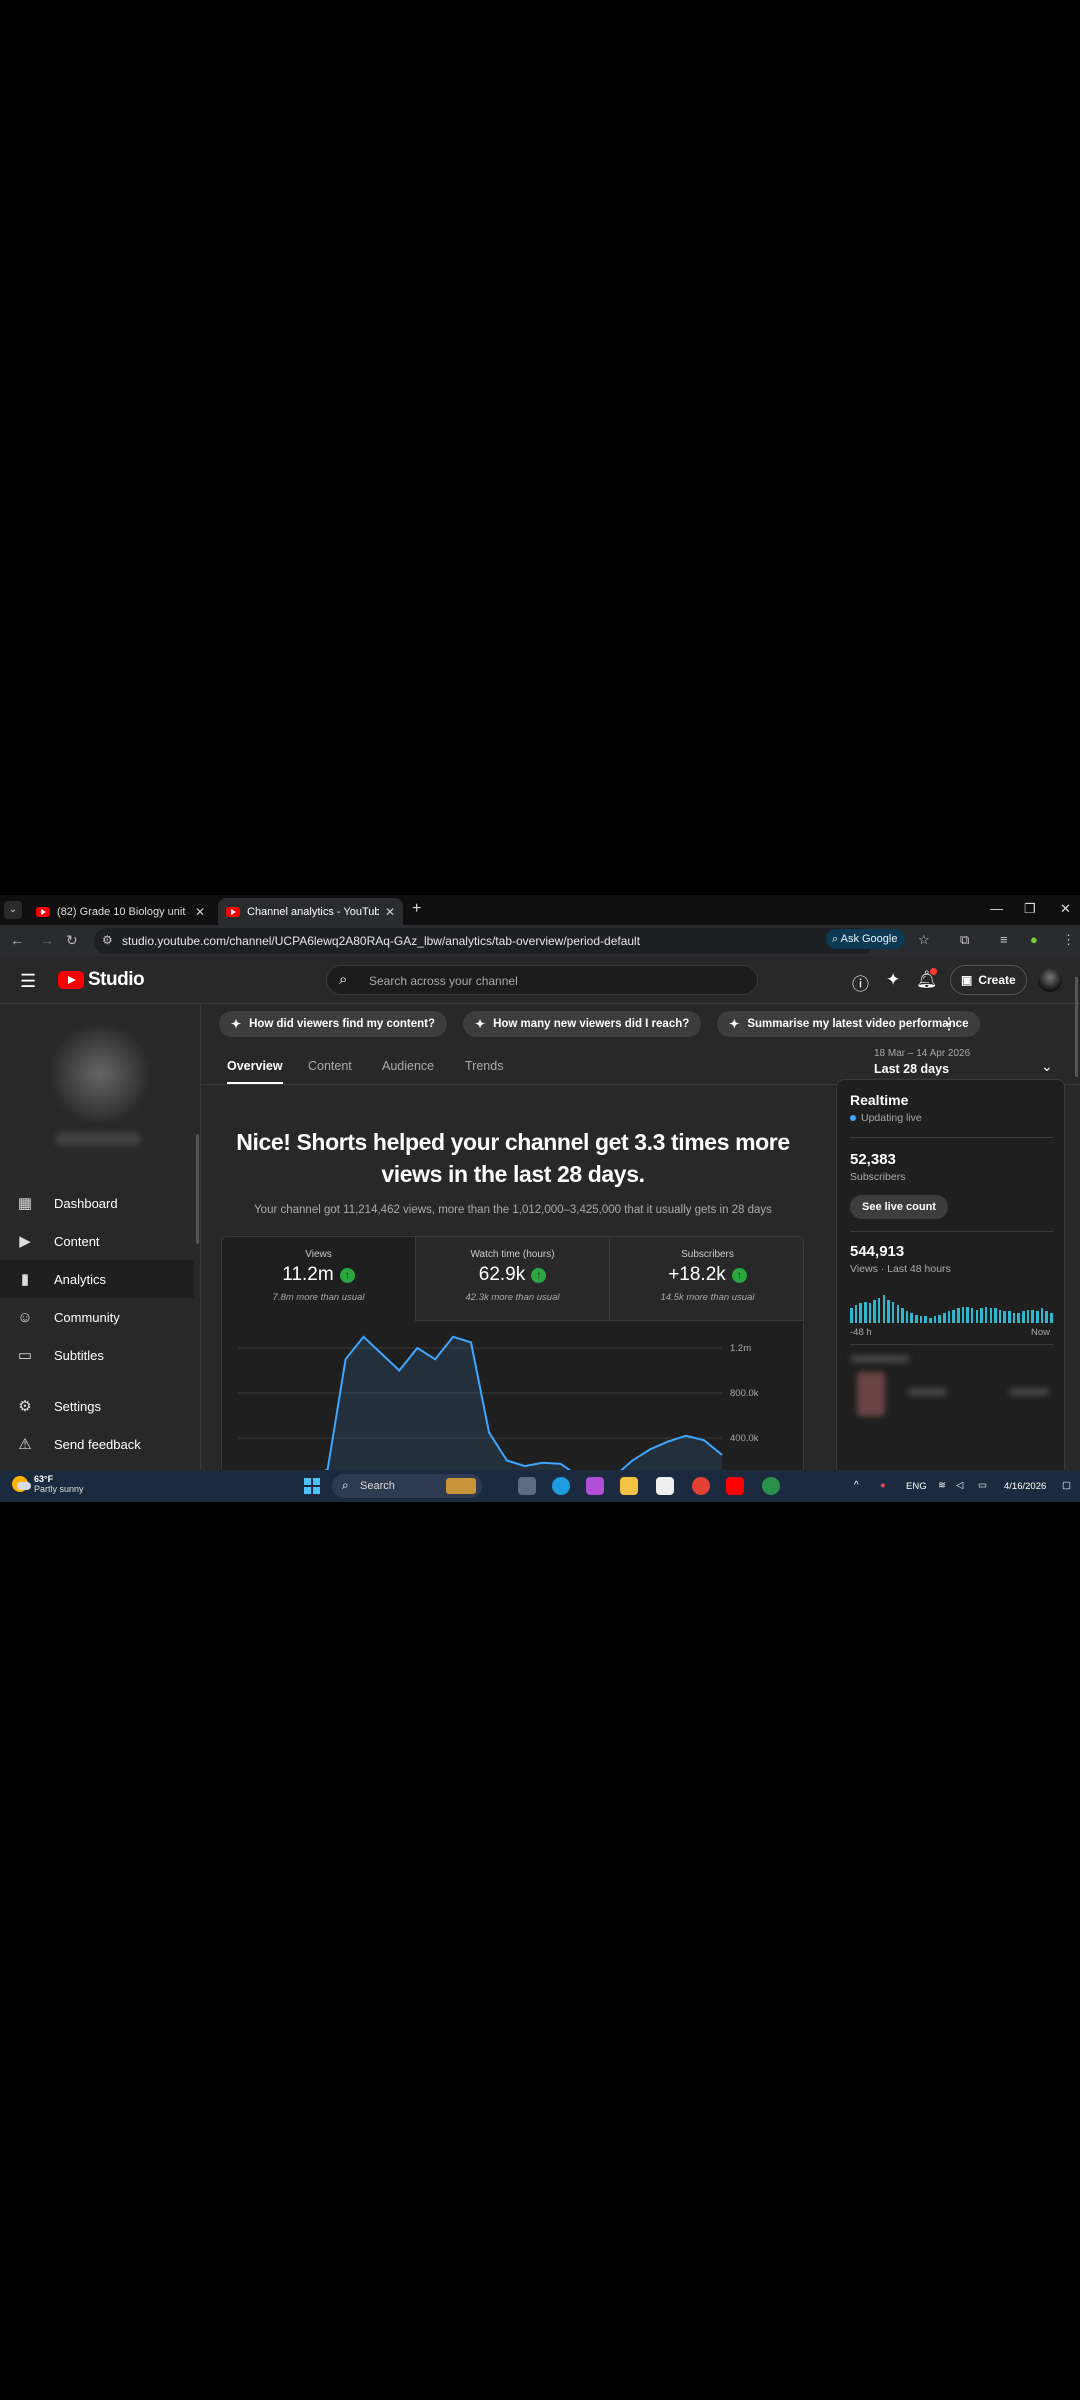 The image size is (1080, 2400). What do you see at coordinates (883, 1485) in the screenshot?
I see `antivirus-icon: ●` at bounding box center [883, 1485].